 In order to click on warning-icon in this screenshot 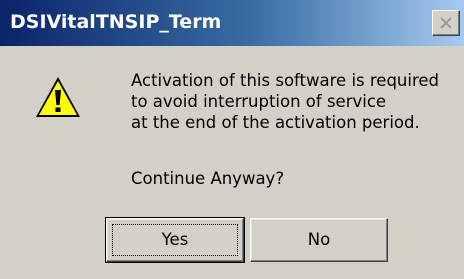, I will do `click(58, 97)`.